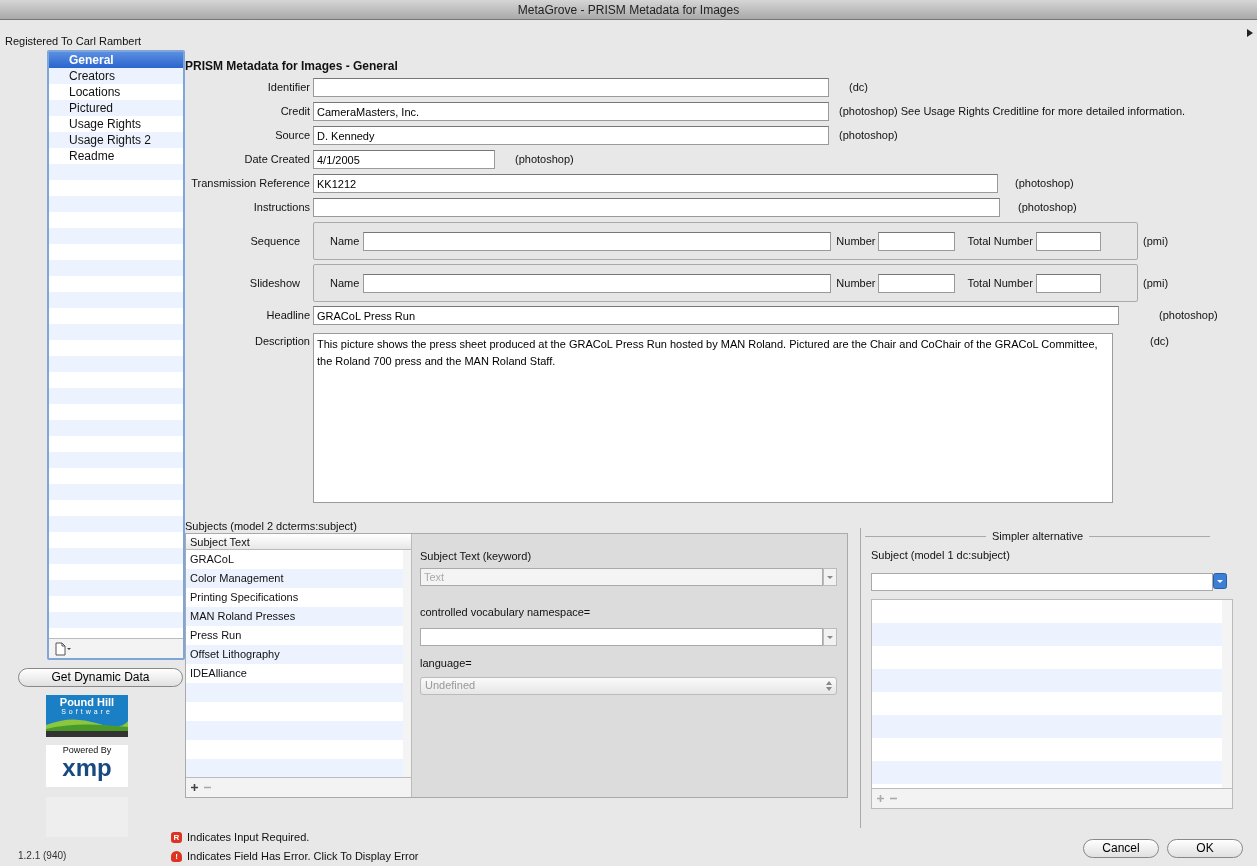 The width and height of the screenshot is (1257, 866). What do you see at coordinates (506, 612) in the screenshot?
I see `field-label: controlled vocabulary namespace=` at bounding box center [506, 612].